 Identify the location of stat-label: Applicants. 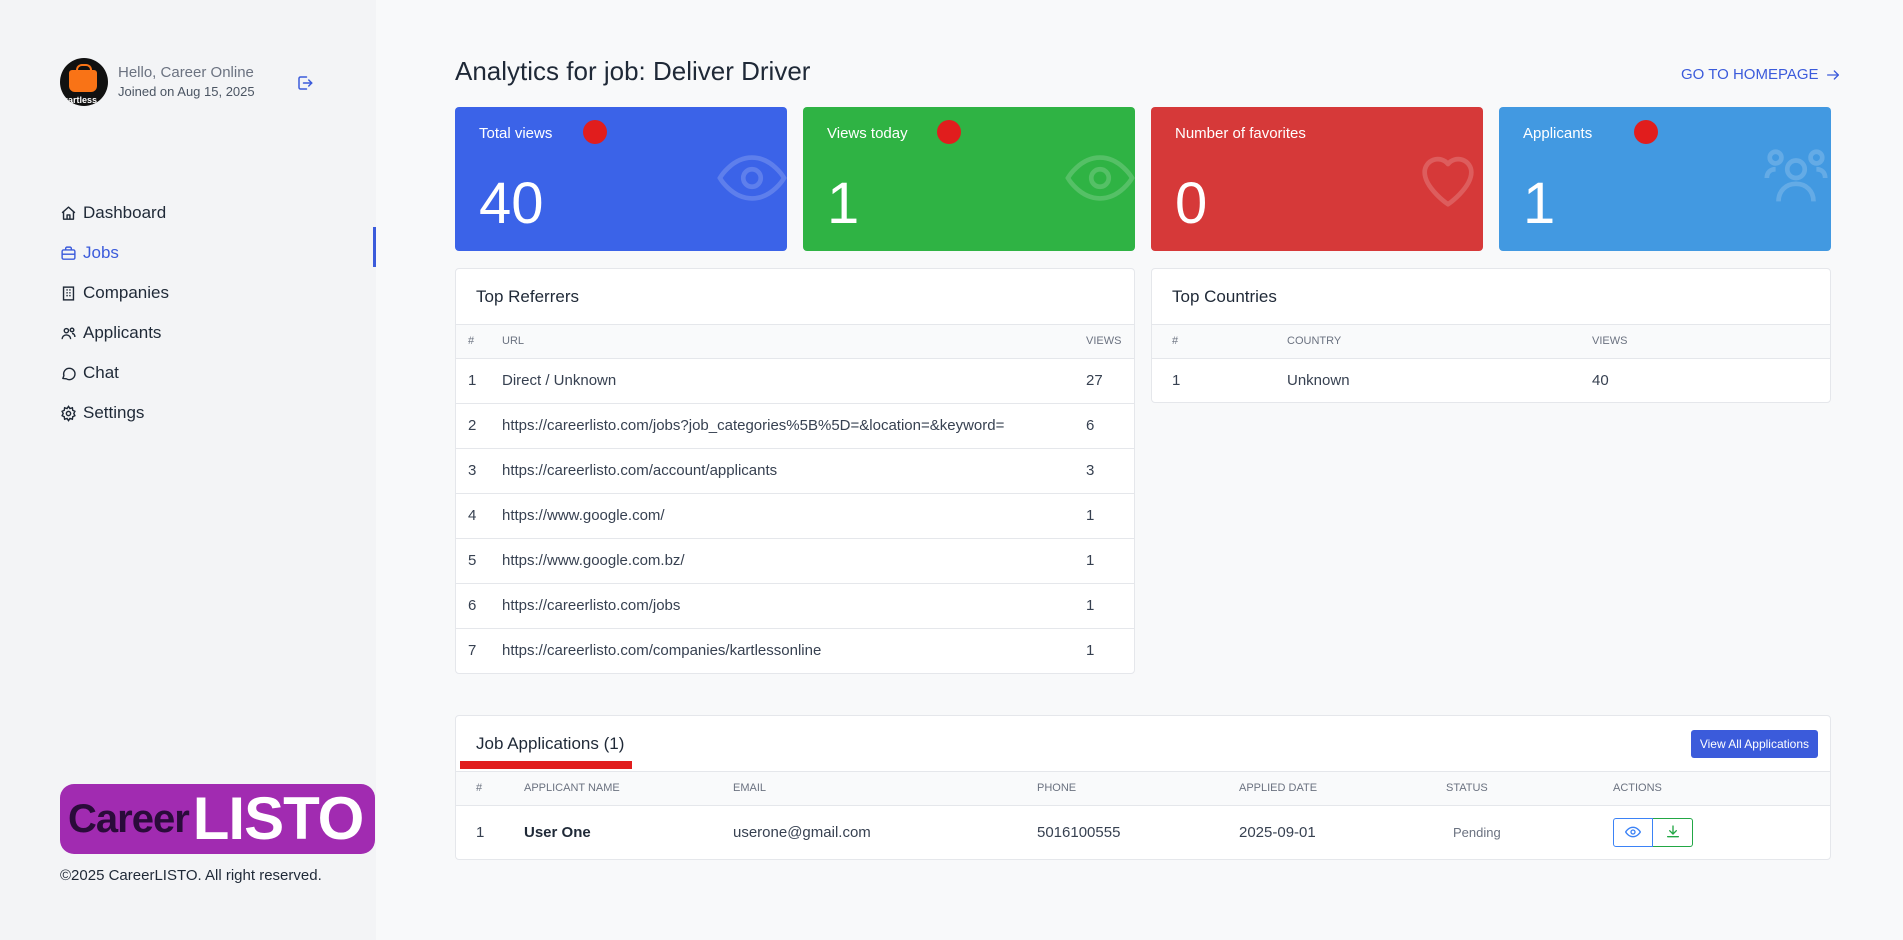
(1558, 133).